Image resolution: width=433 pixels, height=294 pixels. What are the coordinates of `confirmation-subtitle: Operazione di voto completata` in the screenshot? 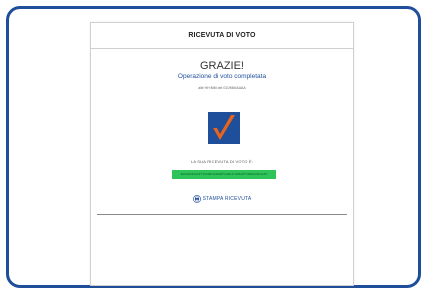 It's located at (222, 76).